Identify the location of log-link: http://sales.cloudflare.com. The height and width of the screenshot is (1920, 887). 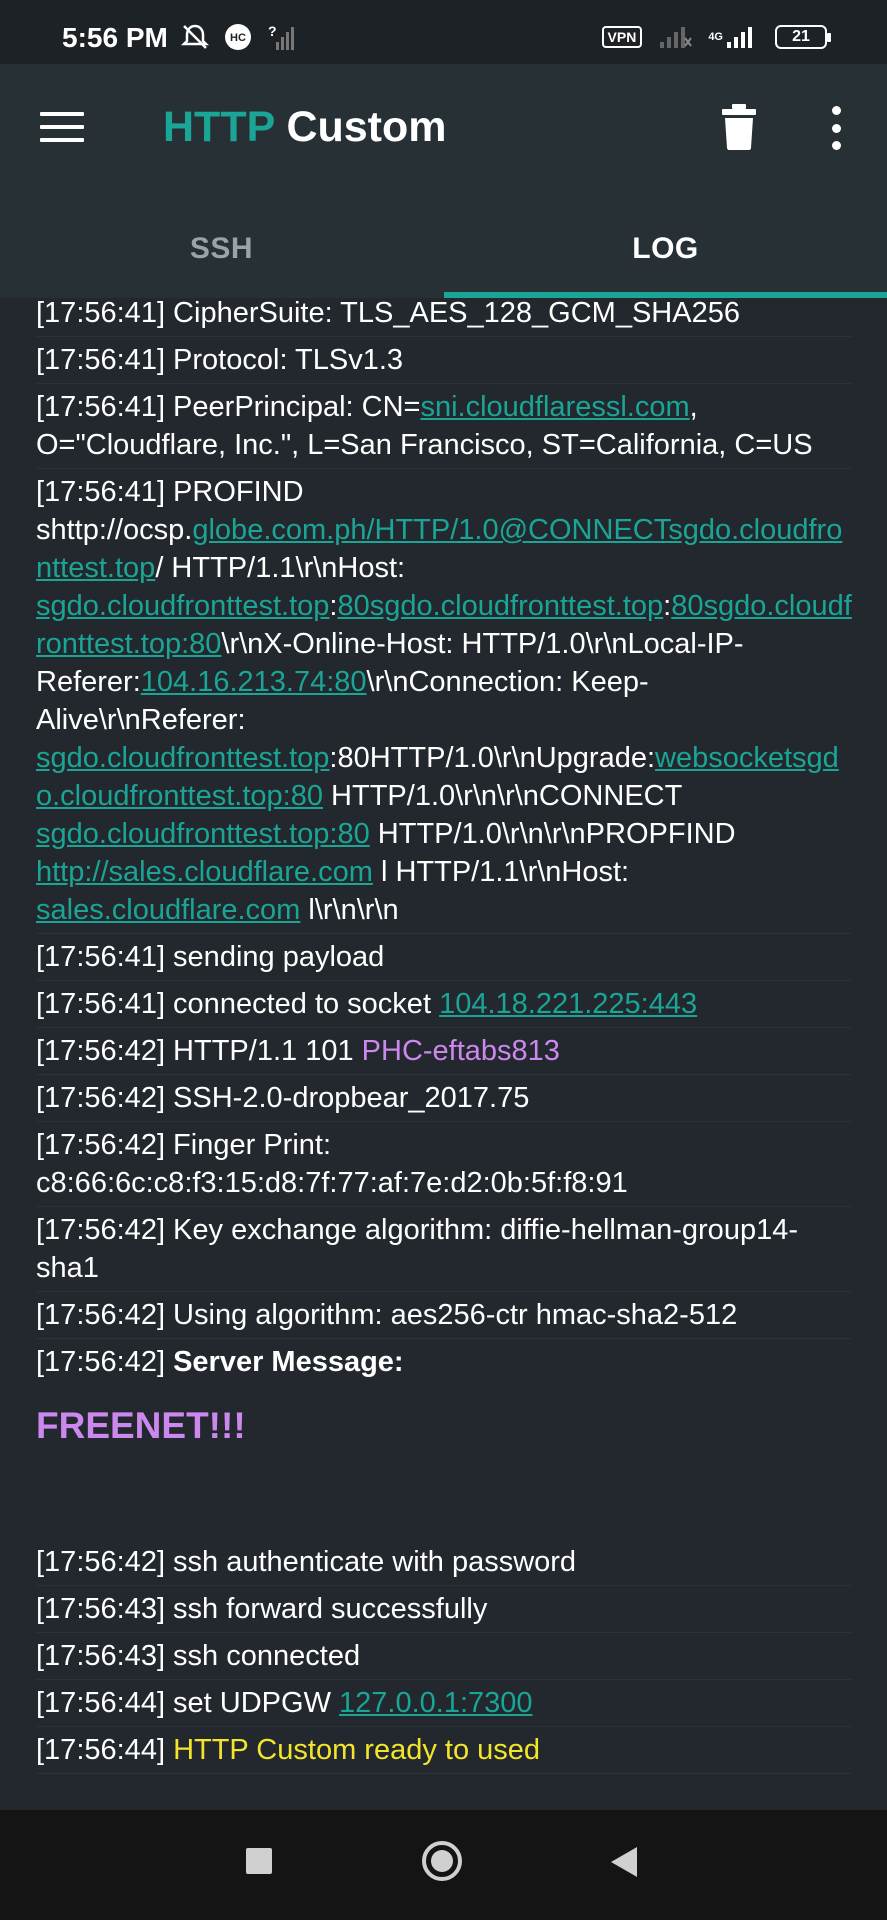
(204, 872).